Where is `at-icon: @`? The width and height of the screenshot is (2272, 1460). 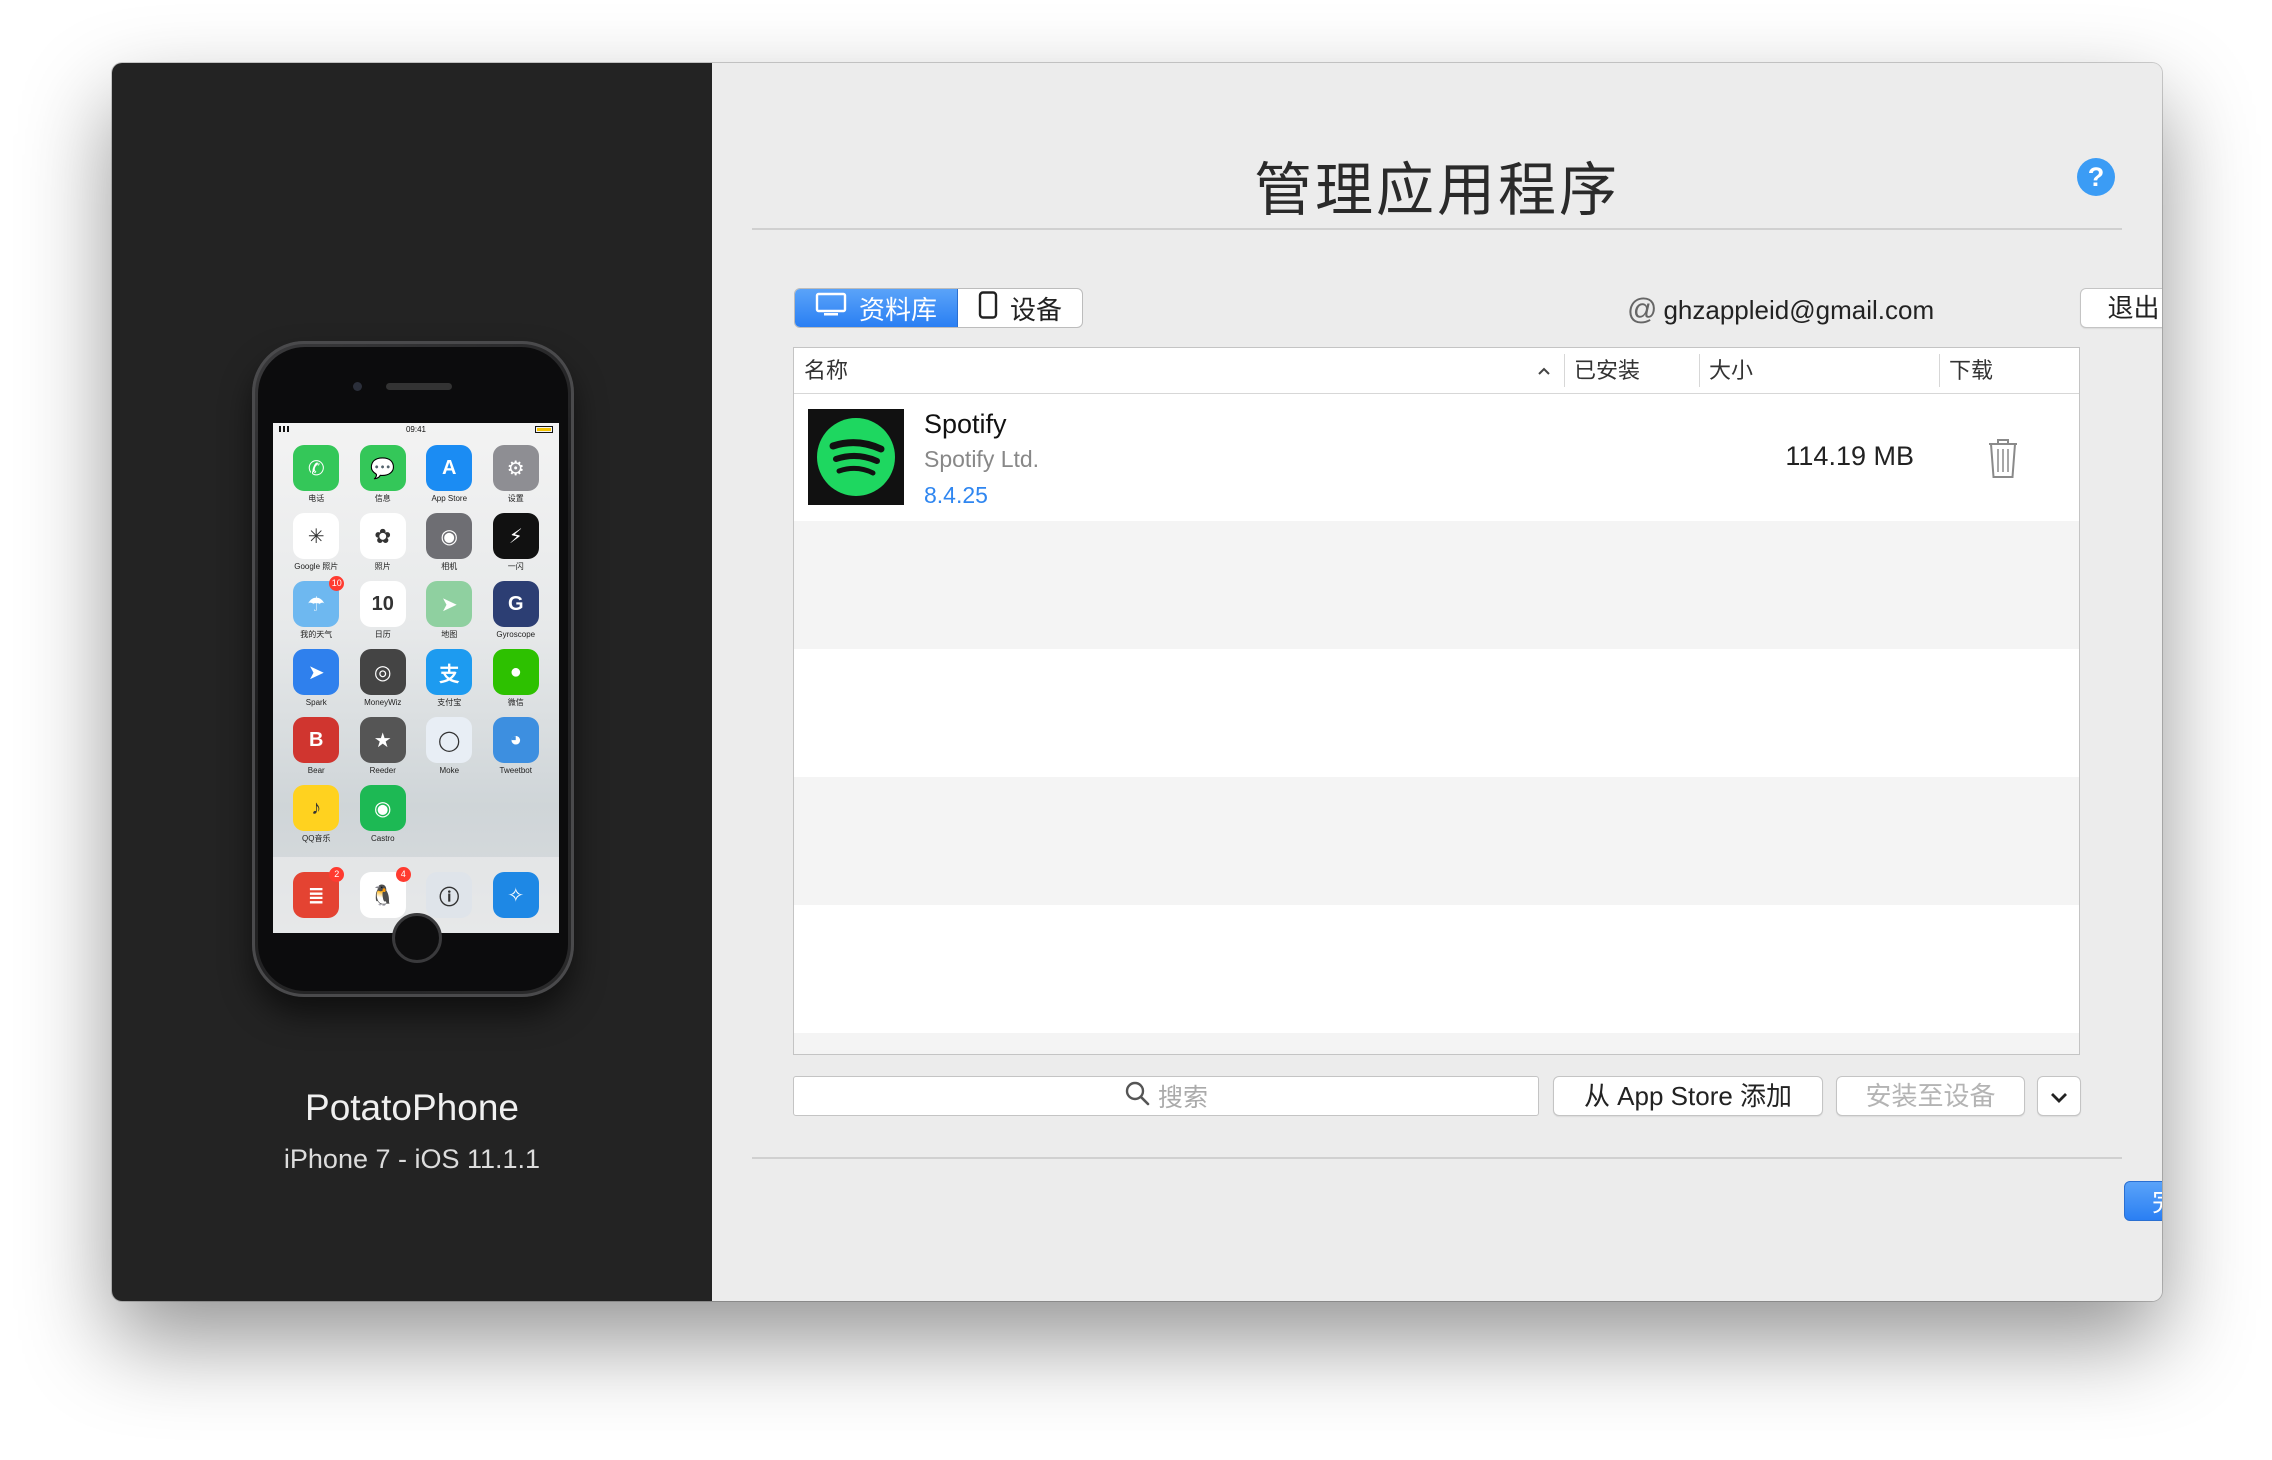 at-icon: @ is located at coordinates (1642, 309).